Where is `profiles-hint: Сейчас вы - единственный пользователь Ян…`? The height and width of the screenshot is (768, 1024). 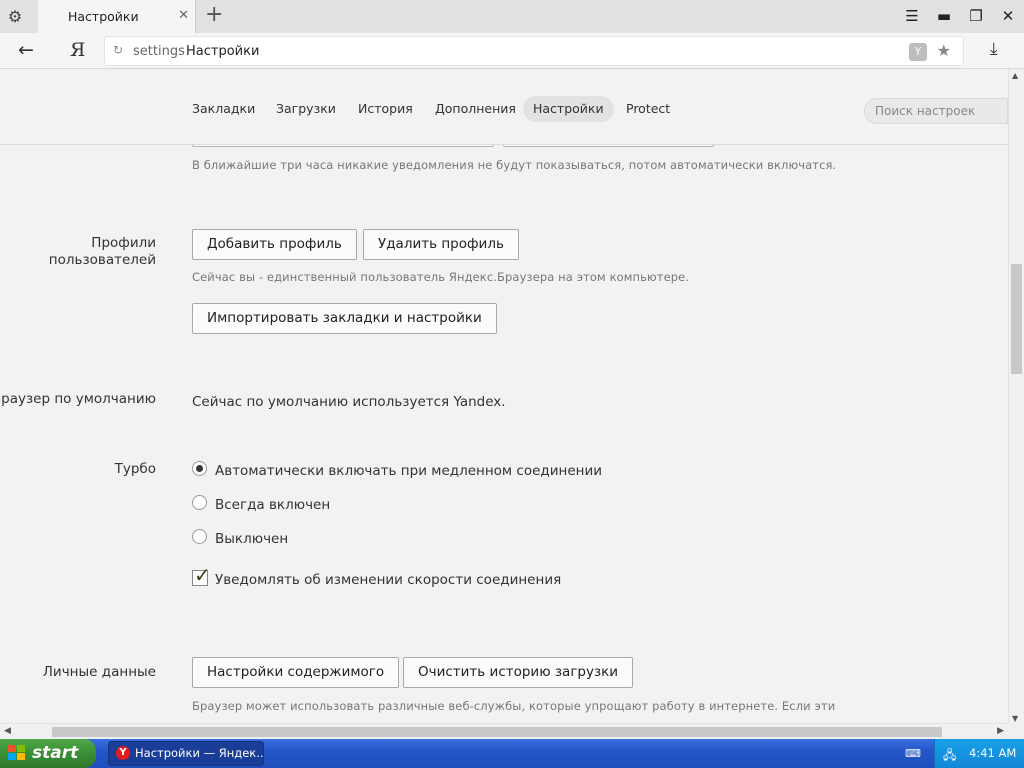 profiles-hint: Сейчас вы - единственный пользователь Ян… is located at coordinates (441, 277).